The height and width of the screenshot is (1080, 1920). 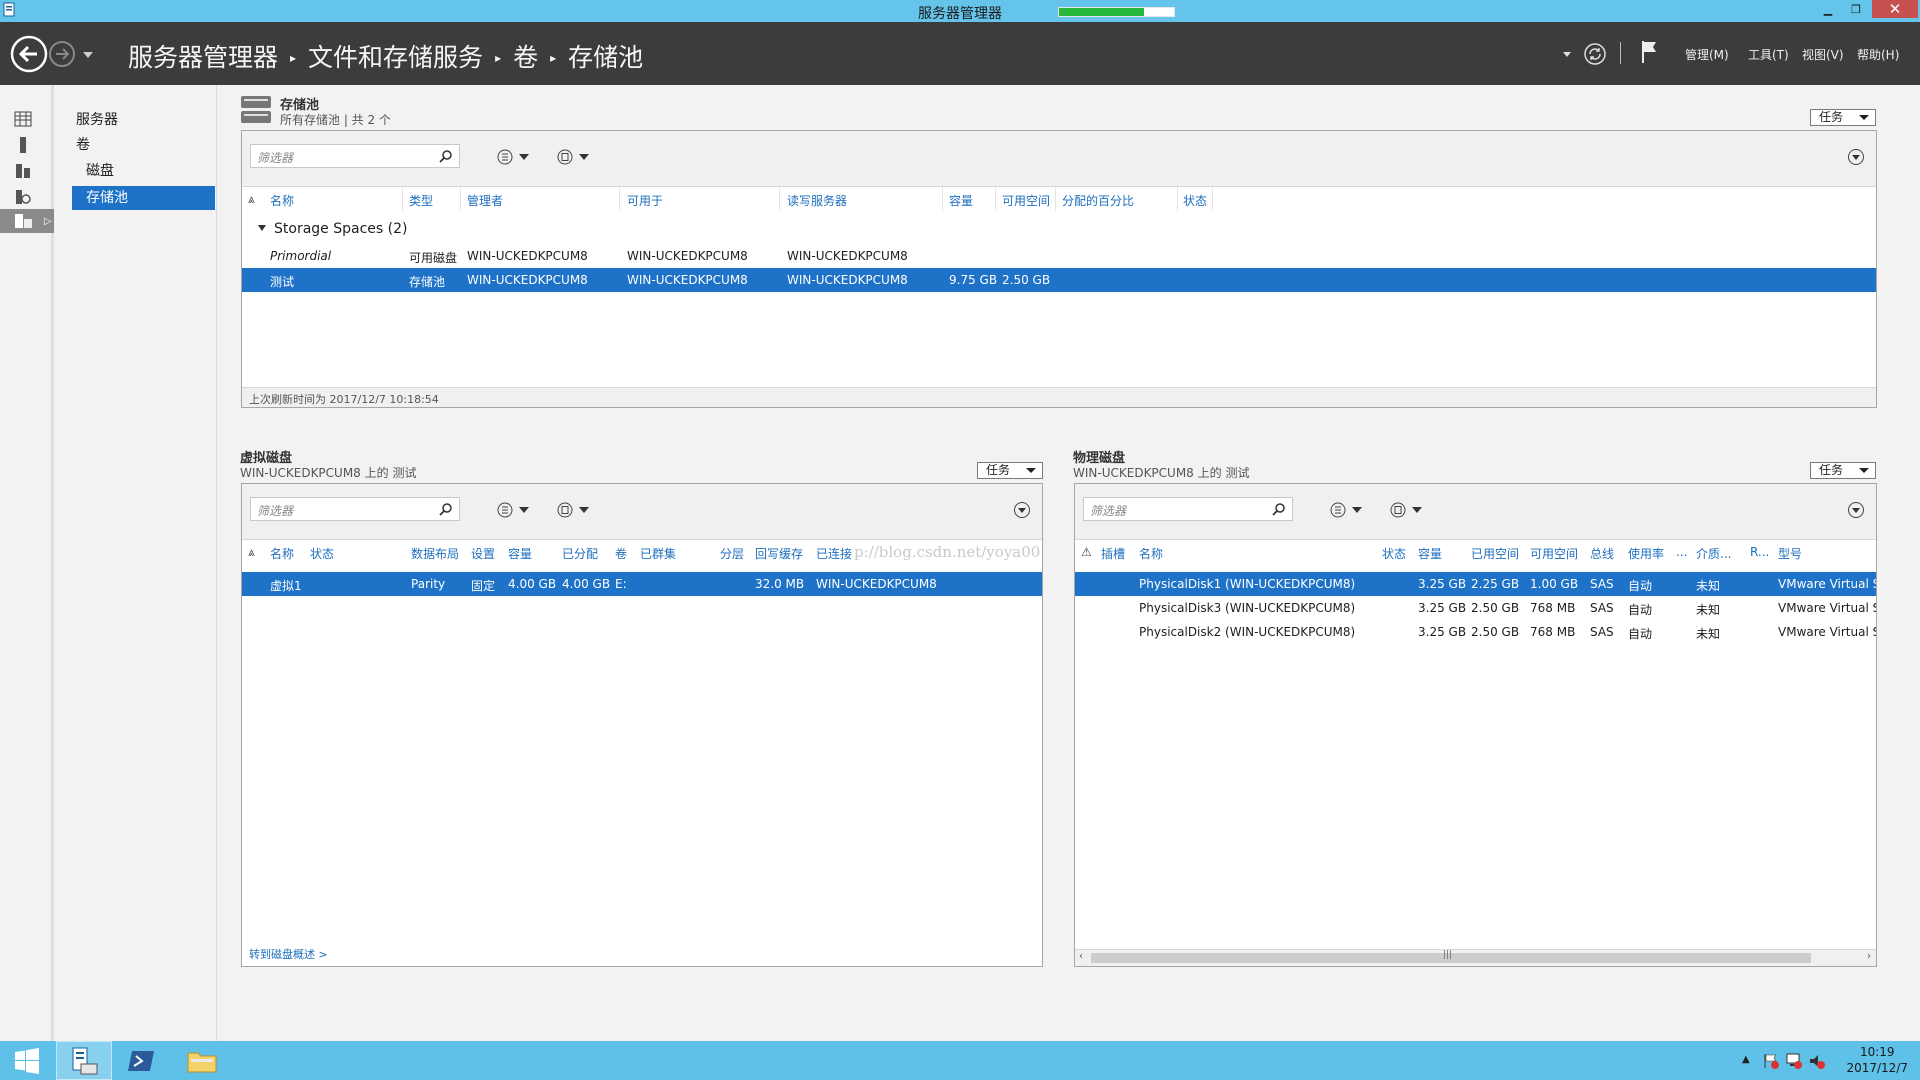 What do you see at coordinates (1823, 54) in the screenshot?
I see `menu-view: 视图(V)` at bounding box center [1823, 54].